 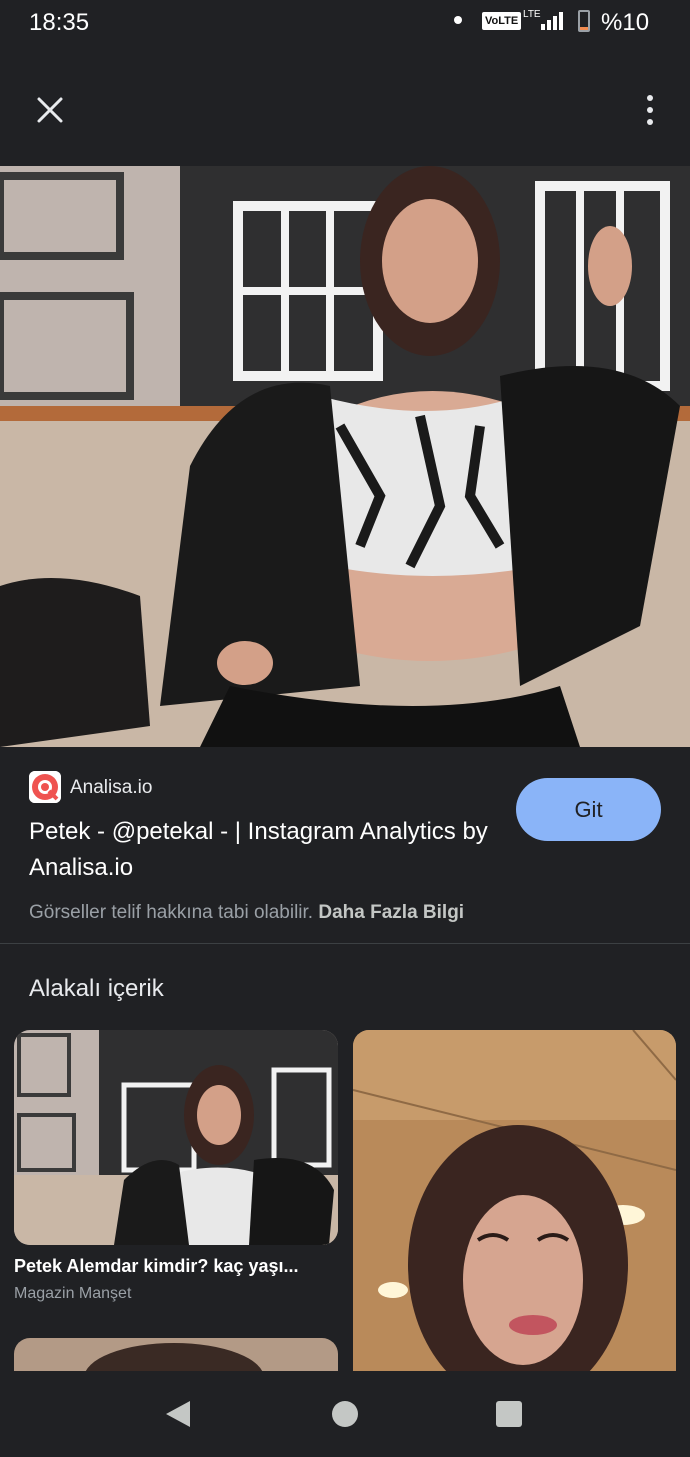 I want to click on back-icon, so click(x=178, y=1414).